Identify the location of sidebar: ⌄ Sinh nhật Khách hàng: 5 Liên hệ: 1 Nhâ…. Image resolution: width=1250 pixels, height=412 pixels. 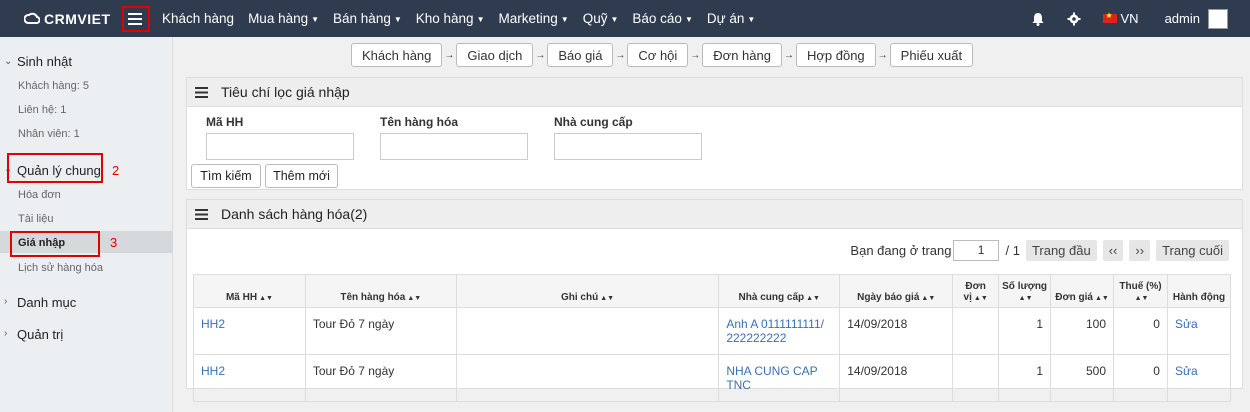
(86, 224).